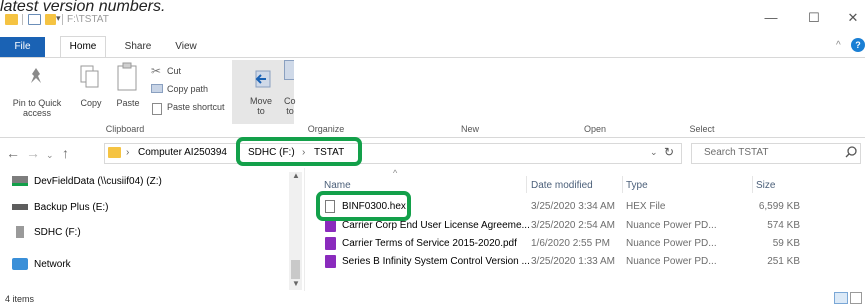  I want to click on file-date: 1/6/2020 2:55 PM, so click(570, 243).